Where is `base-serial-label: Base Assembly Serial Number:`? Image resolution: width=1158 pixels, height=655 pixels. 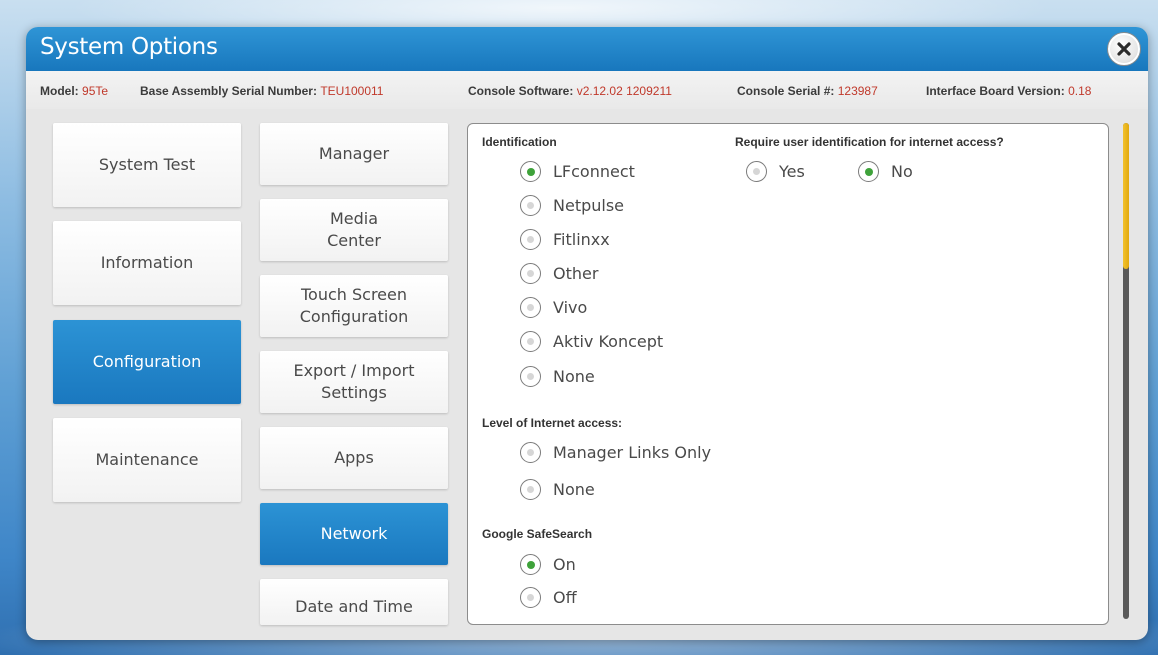 base-serial-label: Base Assembly Serial Number: is located at coordinates (228, 91).